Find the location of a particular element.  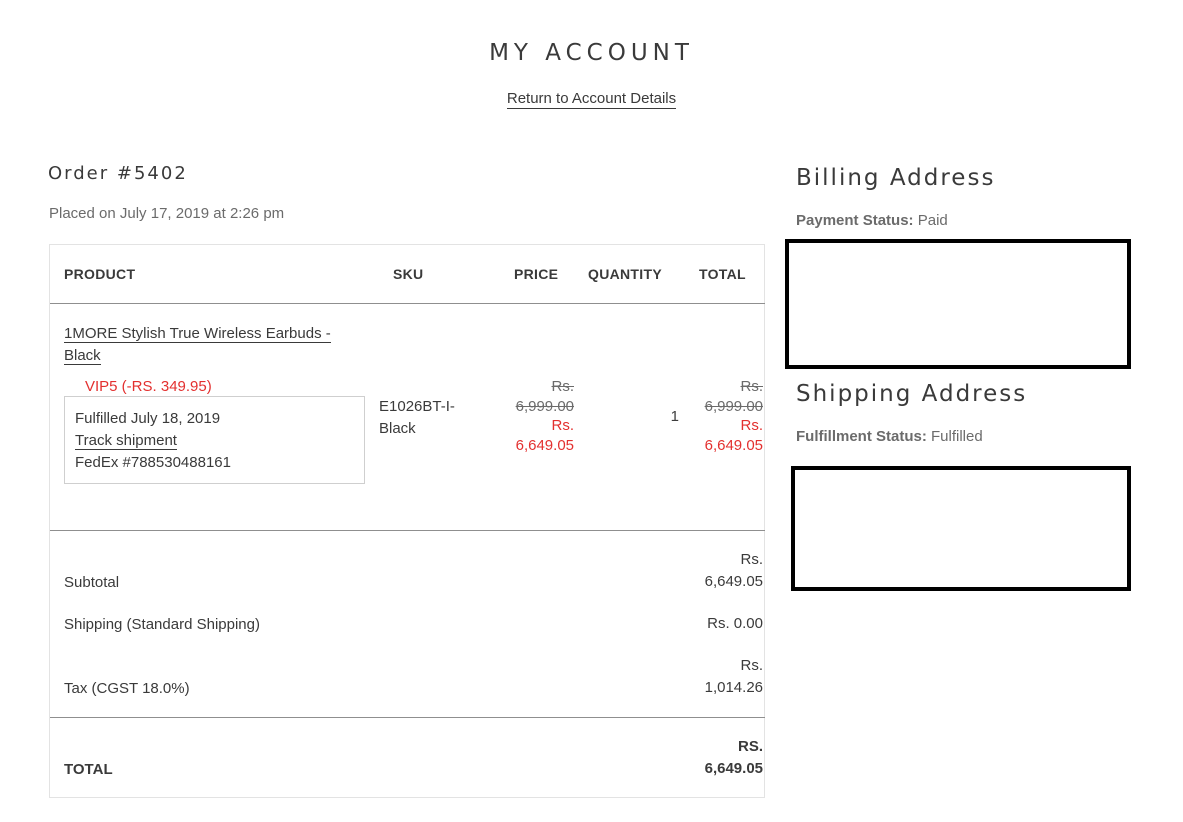

order-placed-date: Placed on July 17, 2019 at 2:26 pm is located at coordinates (167, 213).